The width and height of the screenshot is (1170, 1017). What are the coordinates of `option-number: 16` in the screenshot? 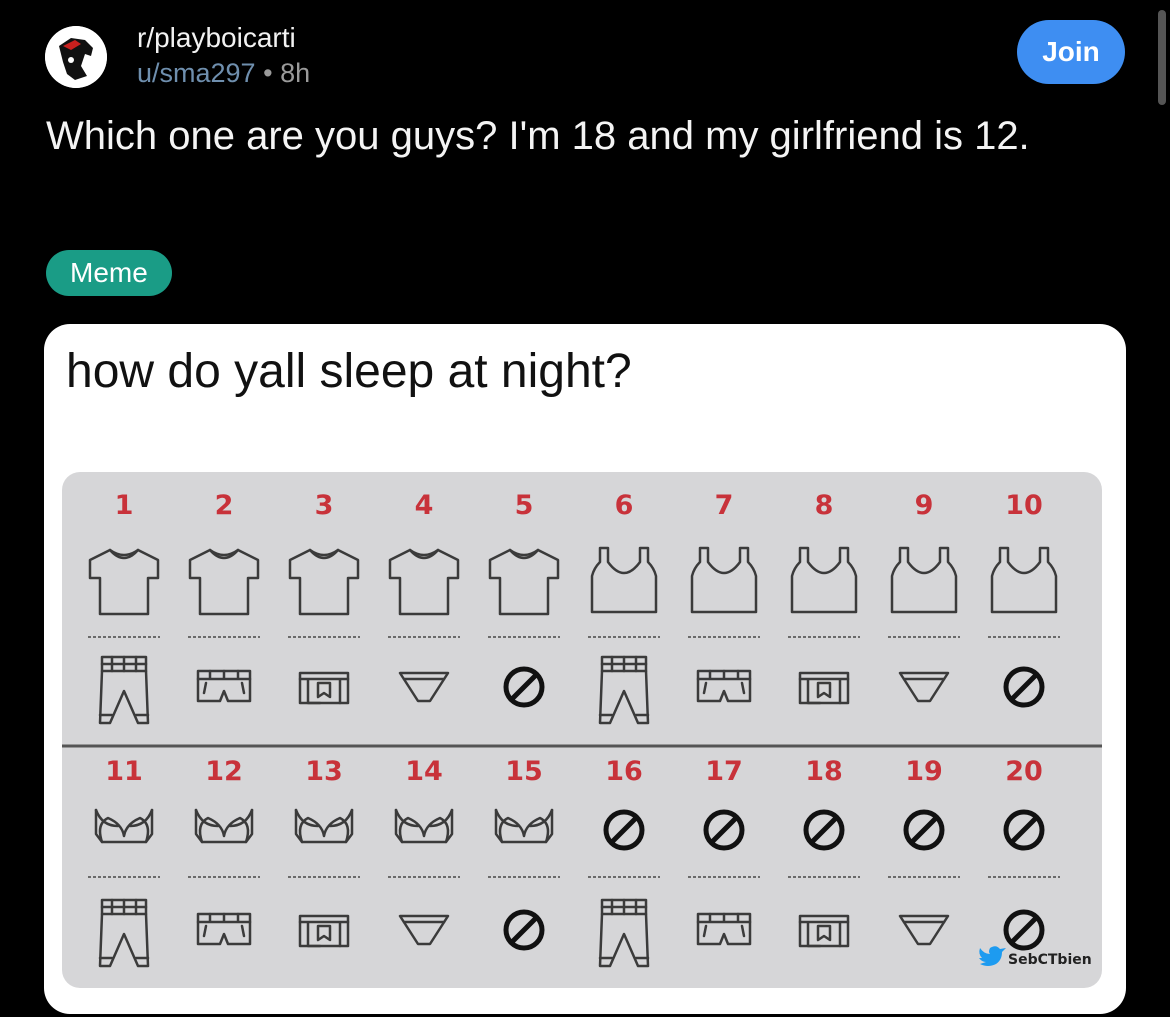 It's located at (624, 771).